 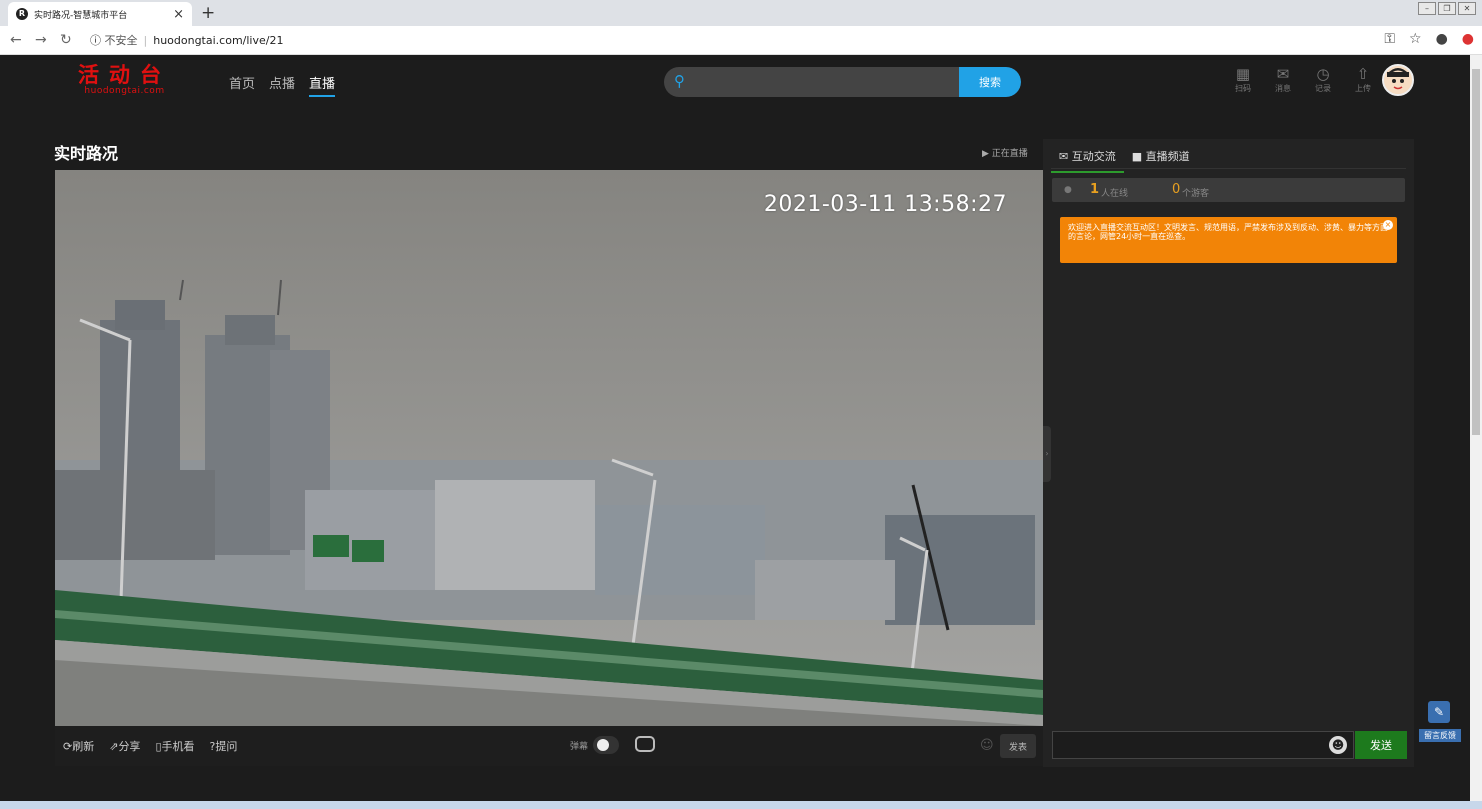 I want to click on danmu-input, so click(x=834, y=747).